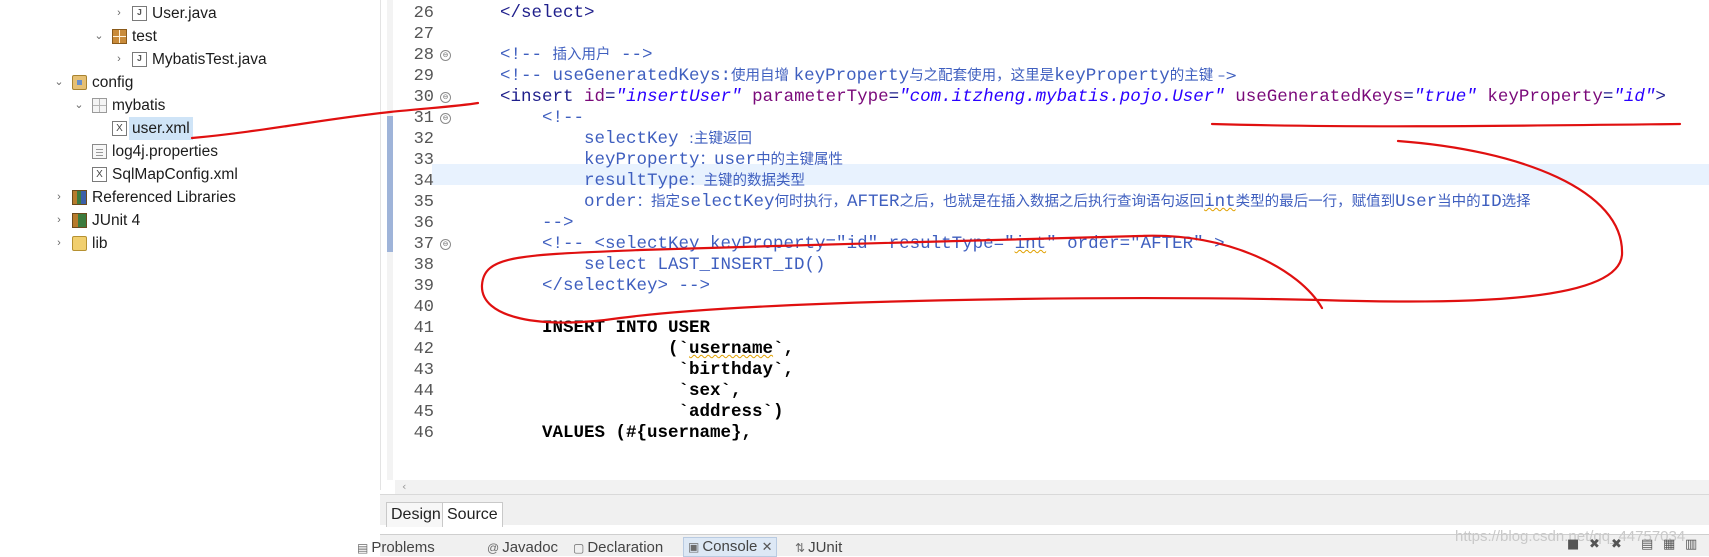 Image resolution: width=1709 pixels, height=557 pixels. Describe the element at coordinates (1669, 544) in the screenshot. I see `word-wrap-icon: ▦` at that location.